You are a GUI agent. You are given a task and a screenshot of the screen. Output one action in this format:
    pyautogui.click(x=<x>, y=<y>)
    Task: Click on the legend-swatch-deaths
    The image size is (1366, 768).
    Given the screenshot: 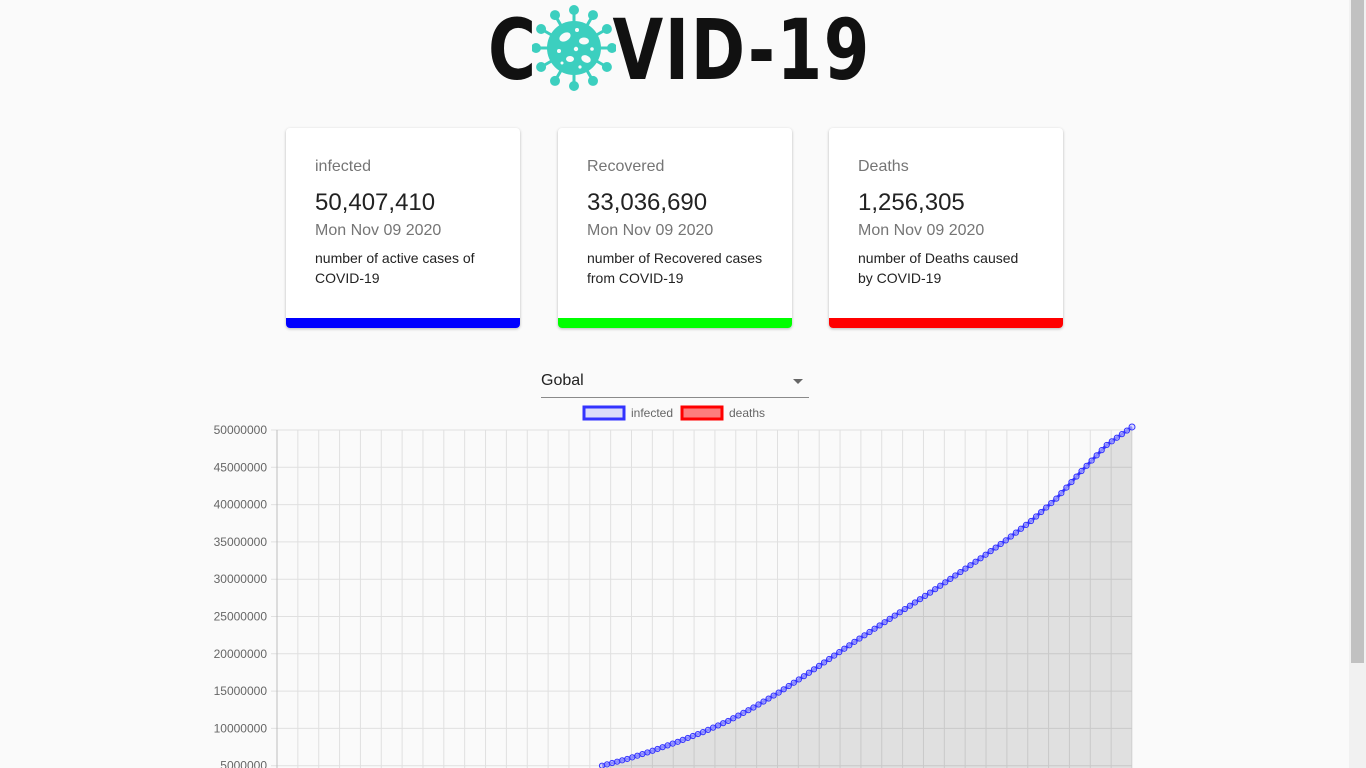 What is the action you would take?
    pyautogui.click(x=702, y=413)
    